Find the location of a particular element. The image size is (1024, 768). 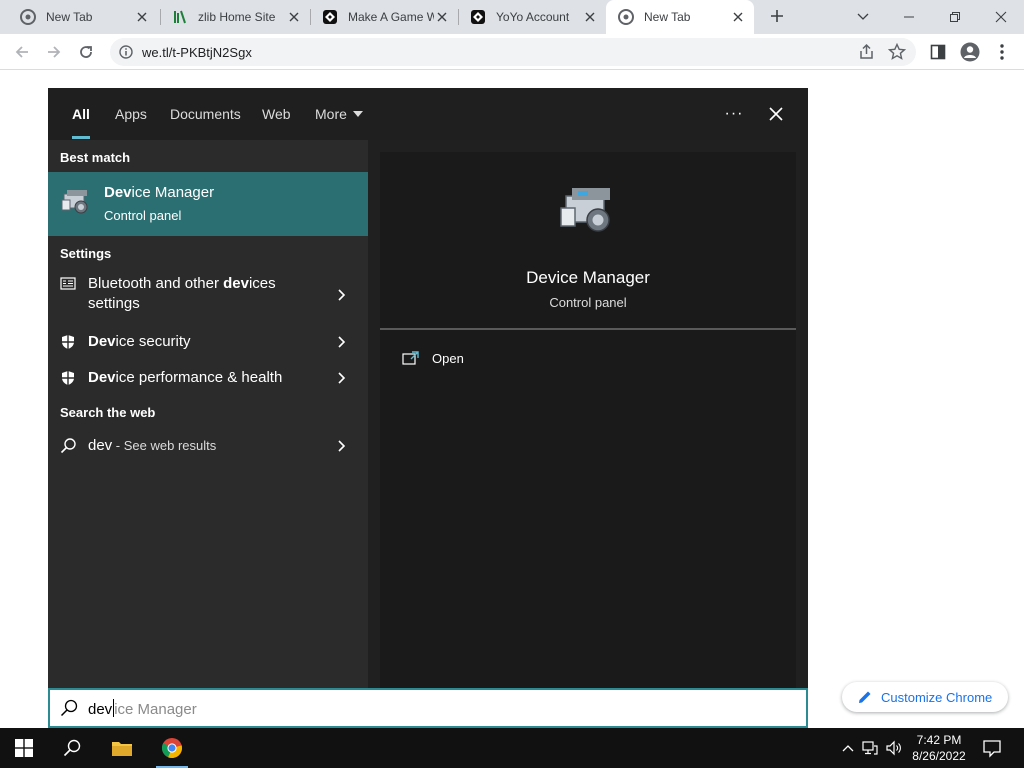

address-bar: we.tl/t-PKBtjN2Sgx is located at coordinates (513, 52).